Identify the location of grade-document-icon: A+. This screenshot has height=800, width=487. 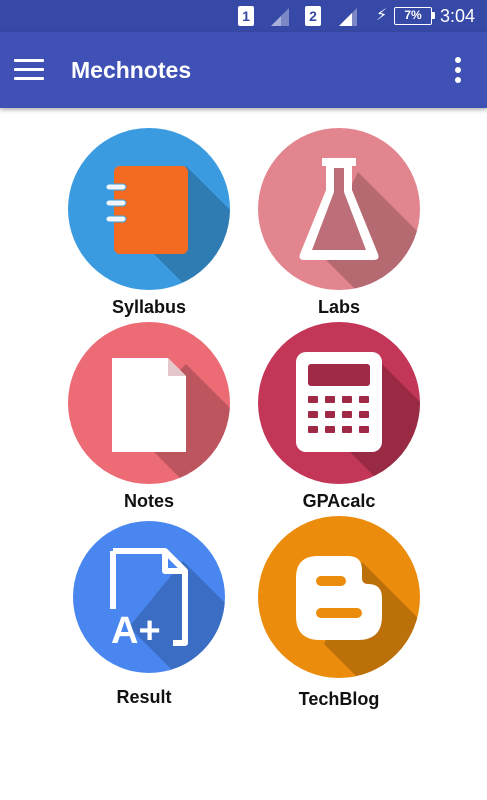
(149, 597).